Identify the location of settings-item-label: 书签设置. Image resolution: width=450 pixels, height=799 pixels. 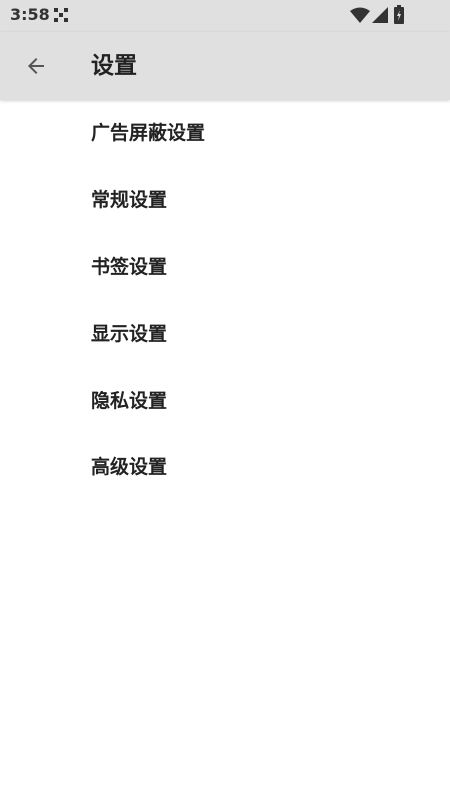
(129, 266).